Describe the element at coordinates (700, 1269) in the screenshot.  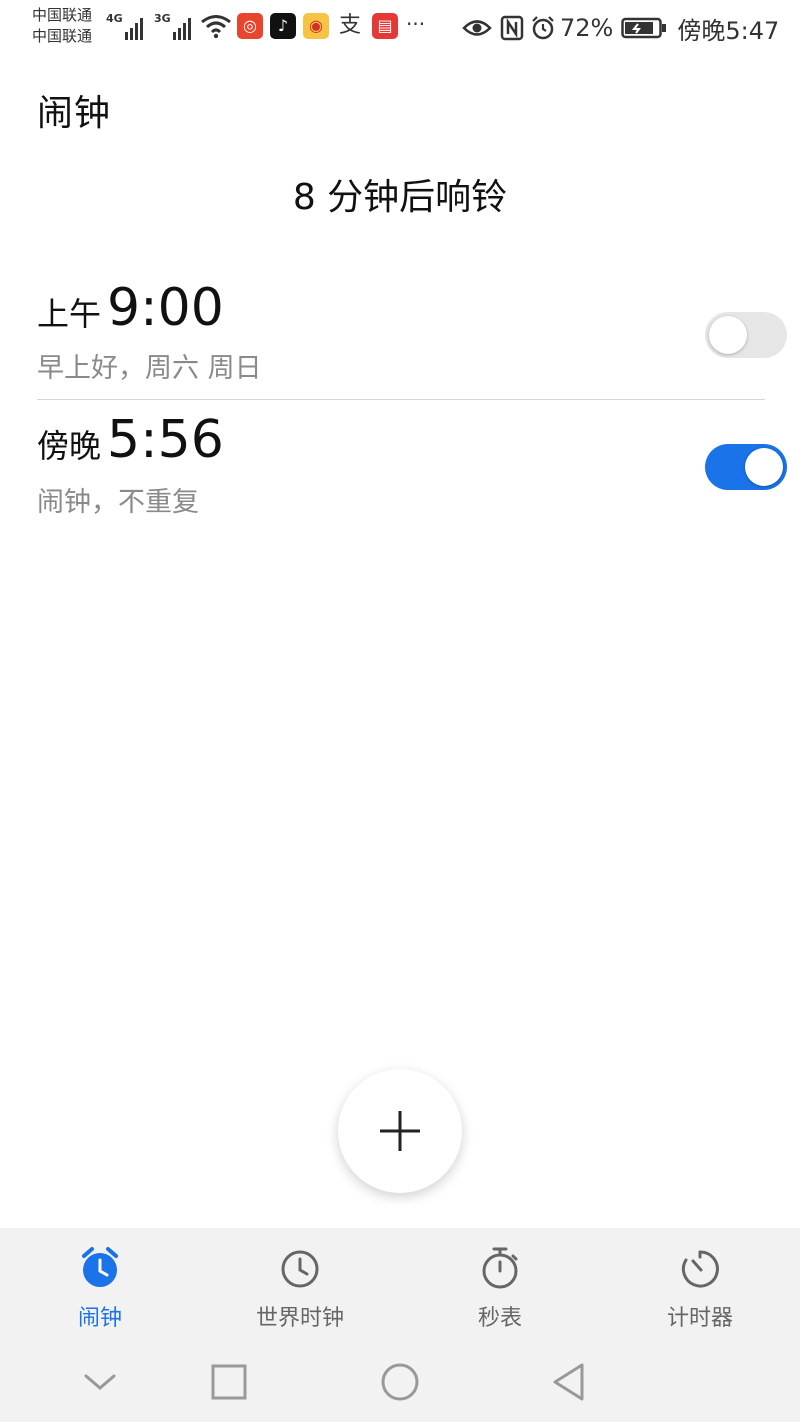
I see `timer-icon` at that location.